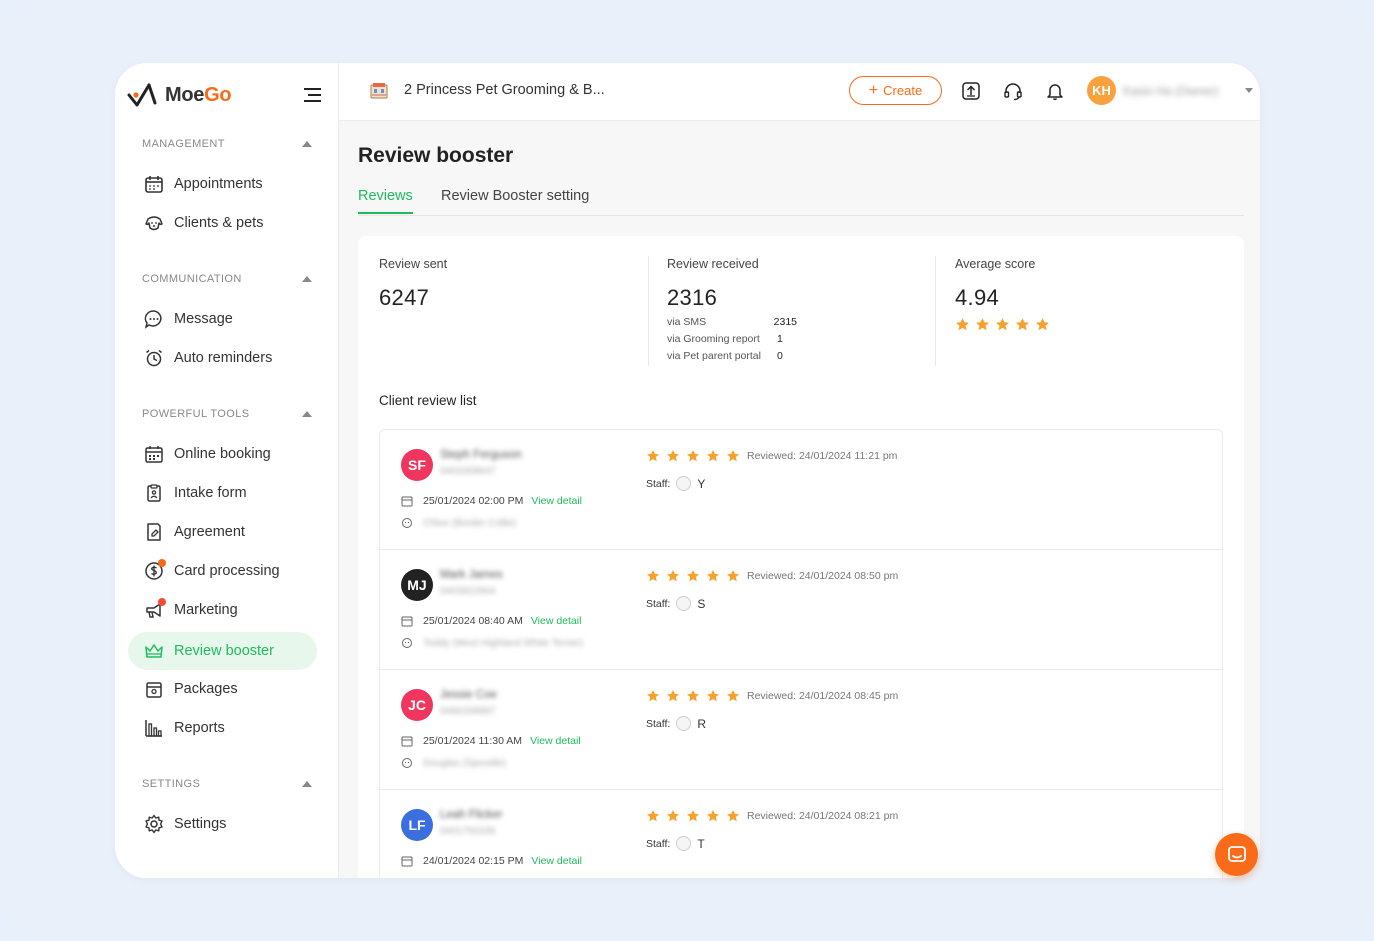 The image size is (1374, 941). I want to click on sidebar-item-clients-pets: Clients & pets, so click(222, 223).